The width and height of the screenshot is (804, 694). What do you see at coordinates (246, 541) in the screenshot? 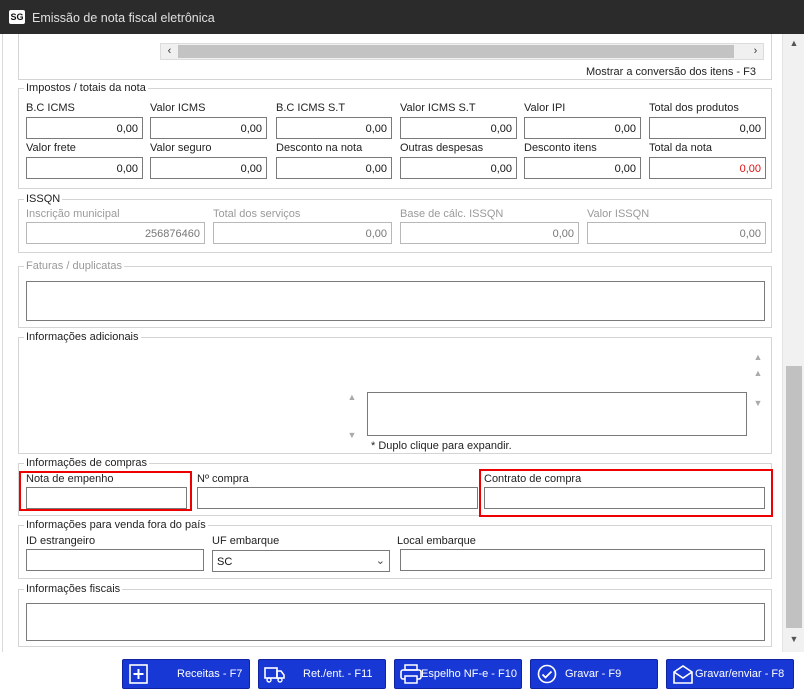
I see `uf-embarque-label: UF embarque` at bounding box center [246, 541].